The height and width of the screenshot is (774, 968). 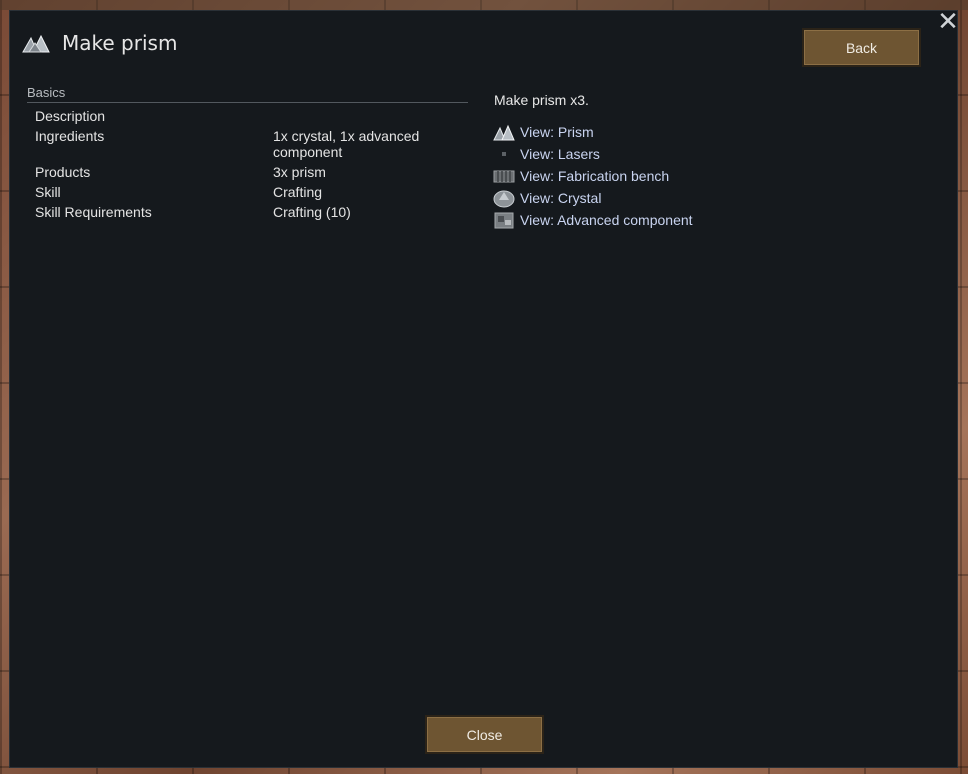 I want to click on stat-row-products: Products 3x prism, so click(x=245, y=173).